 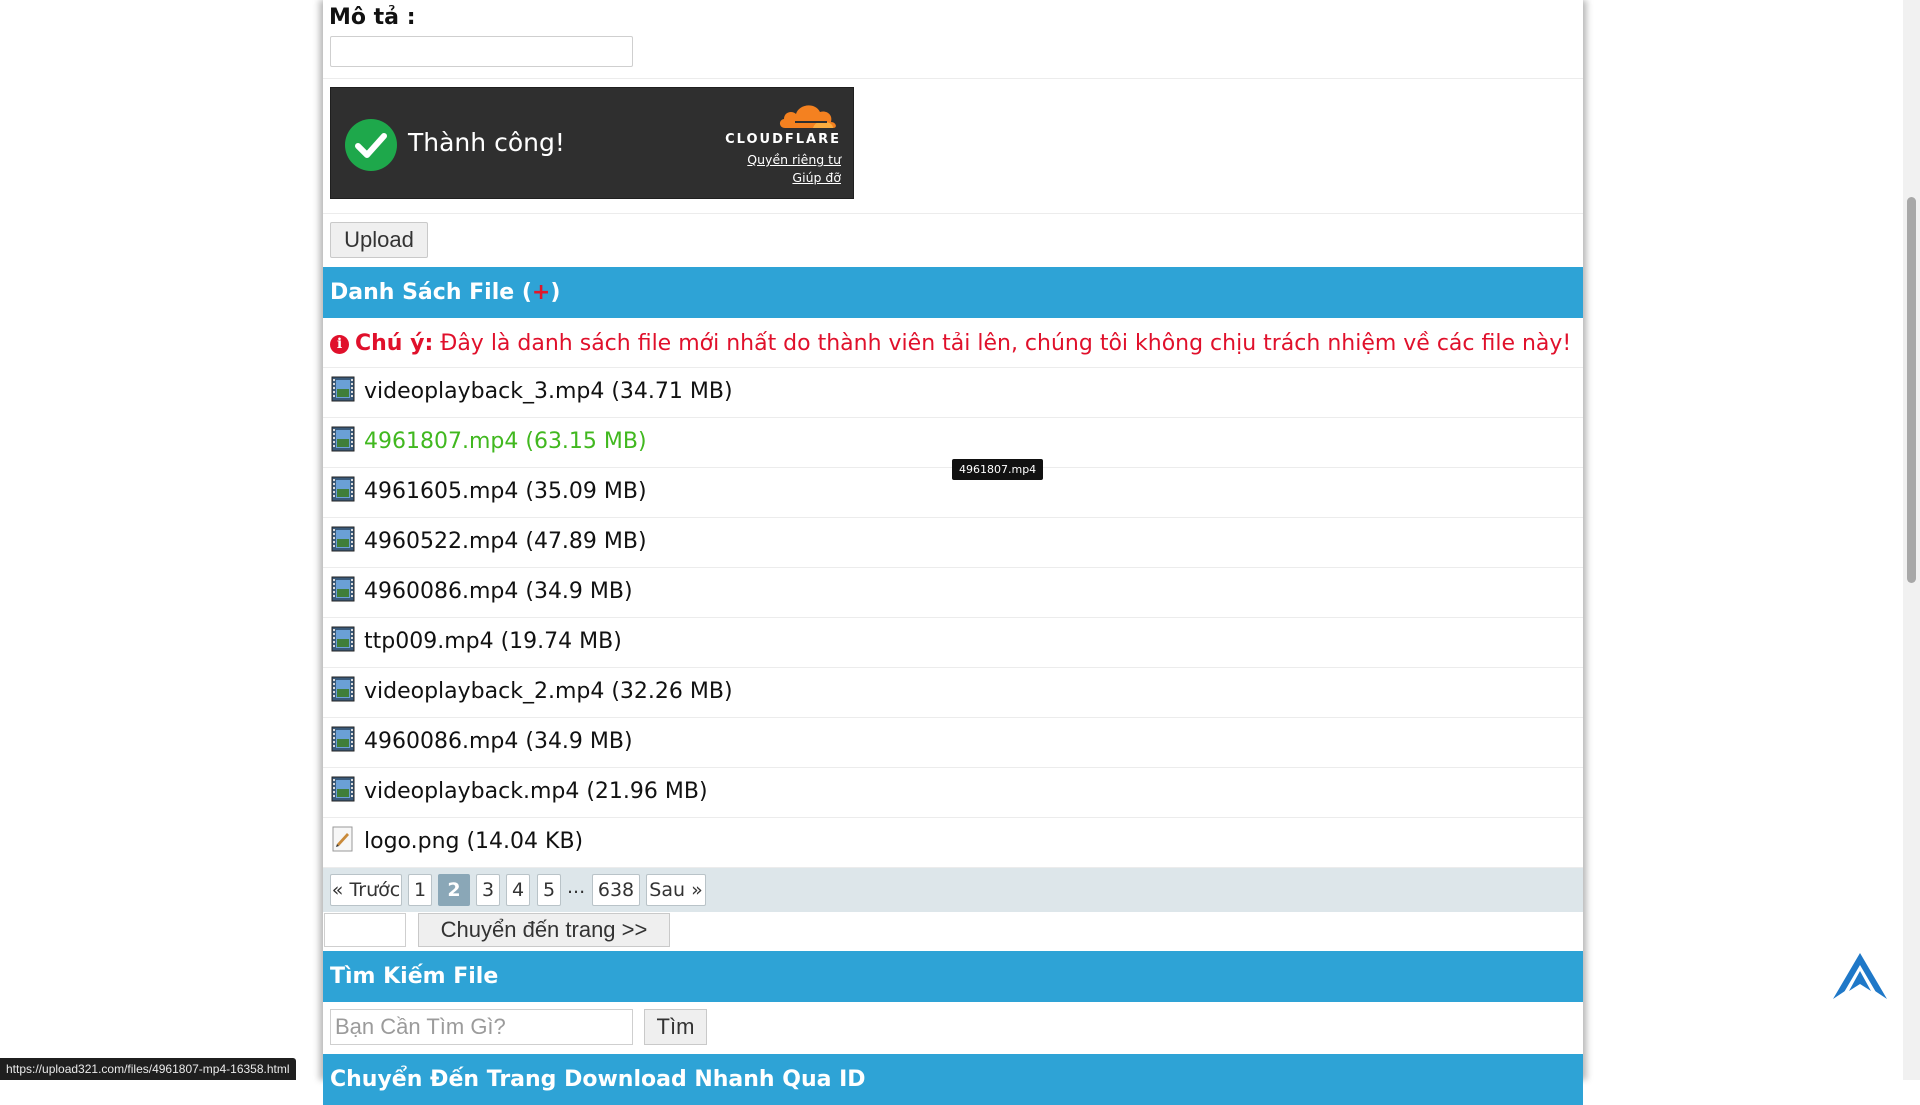 I want to click on file-tooltip: 4961807.mp4, so click(x=998, y=469).